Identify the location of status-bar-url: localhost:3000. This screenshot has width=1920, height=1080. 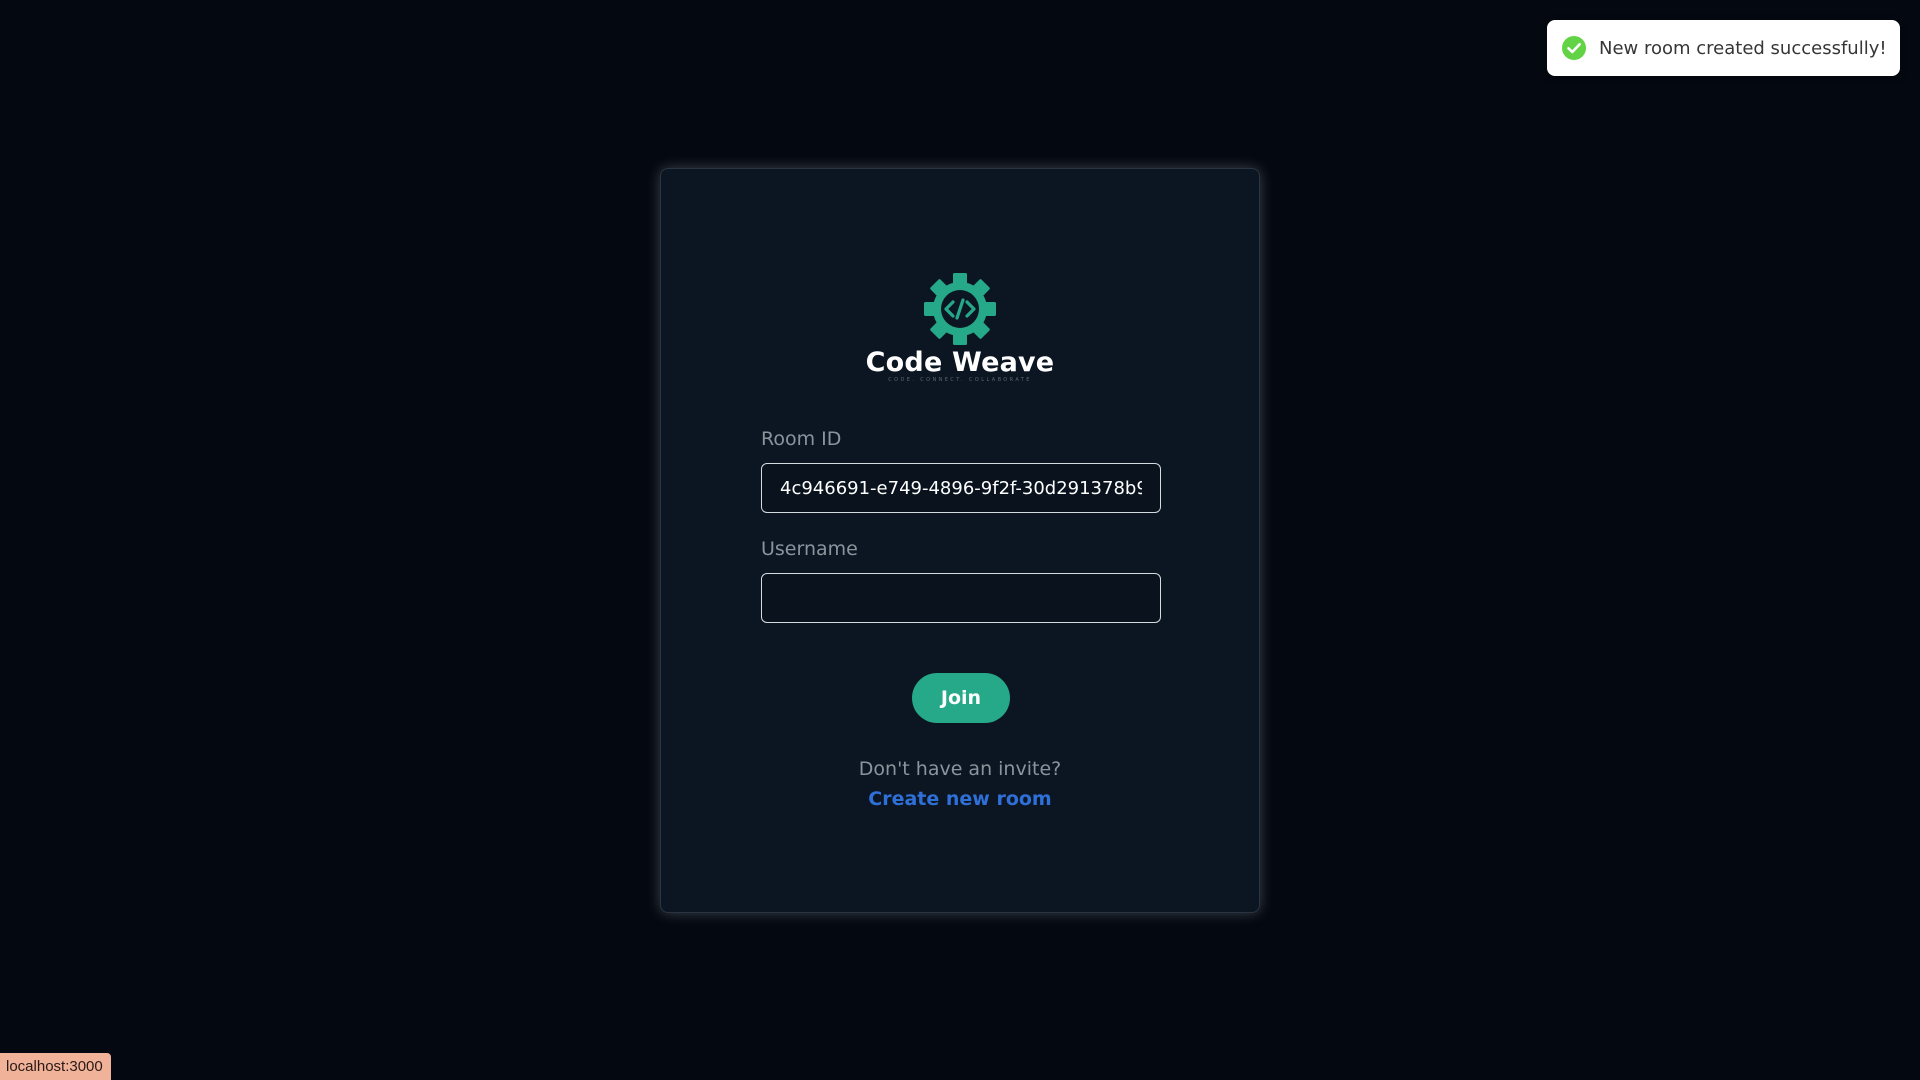
(55, 1066).